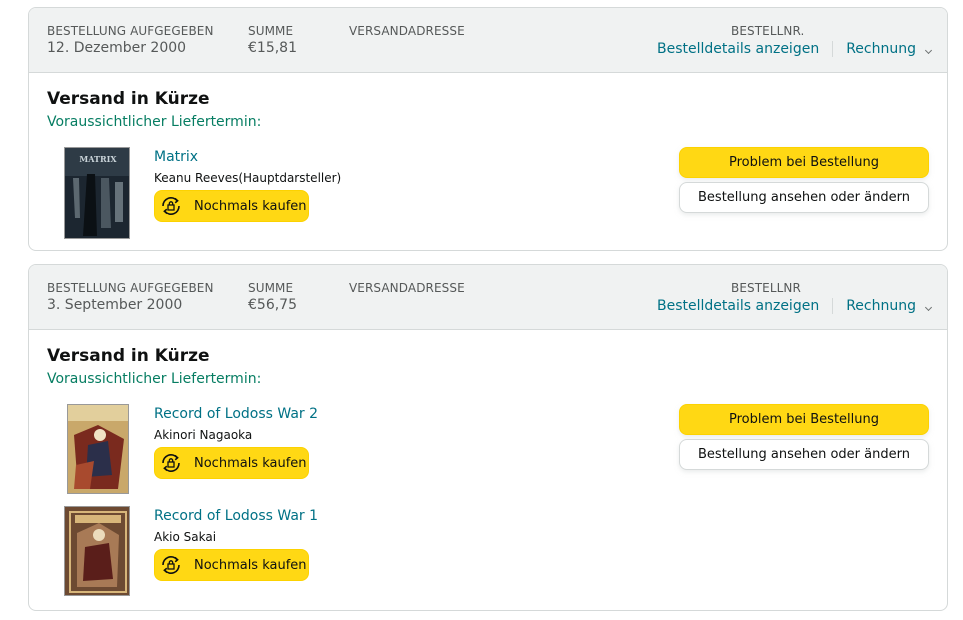  I want to click on order-total: €15,81, so click(272, 48).